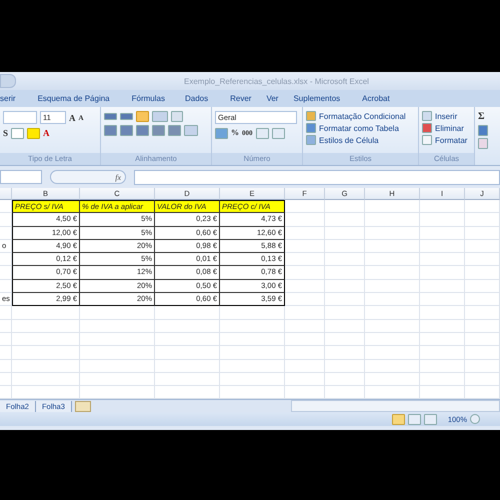 The image size is (500, 500). Describe the element at coordinates (446, 140) in the screenshot. I see `cells-menu-item: Formatar` at that location.